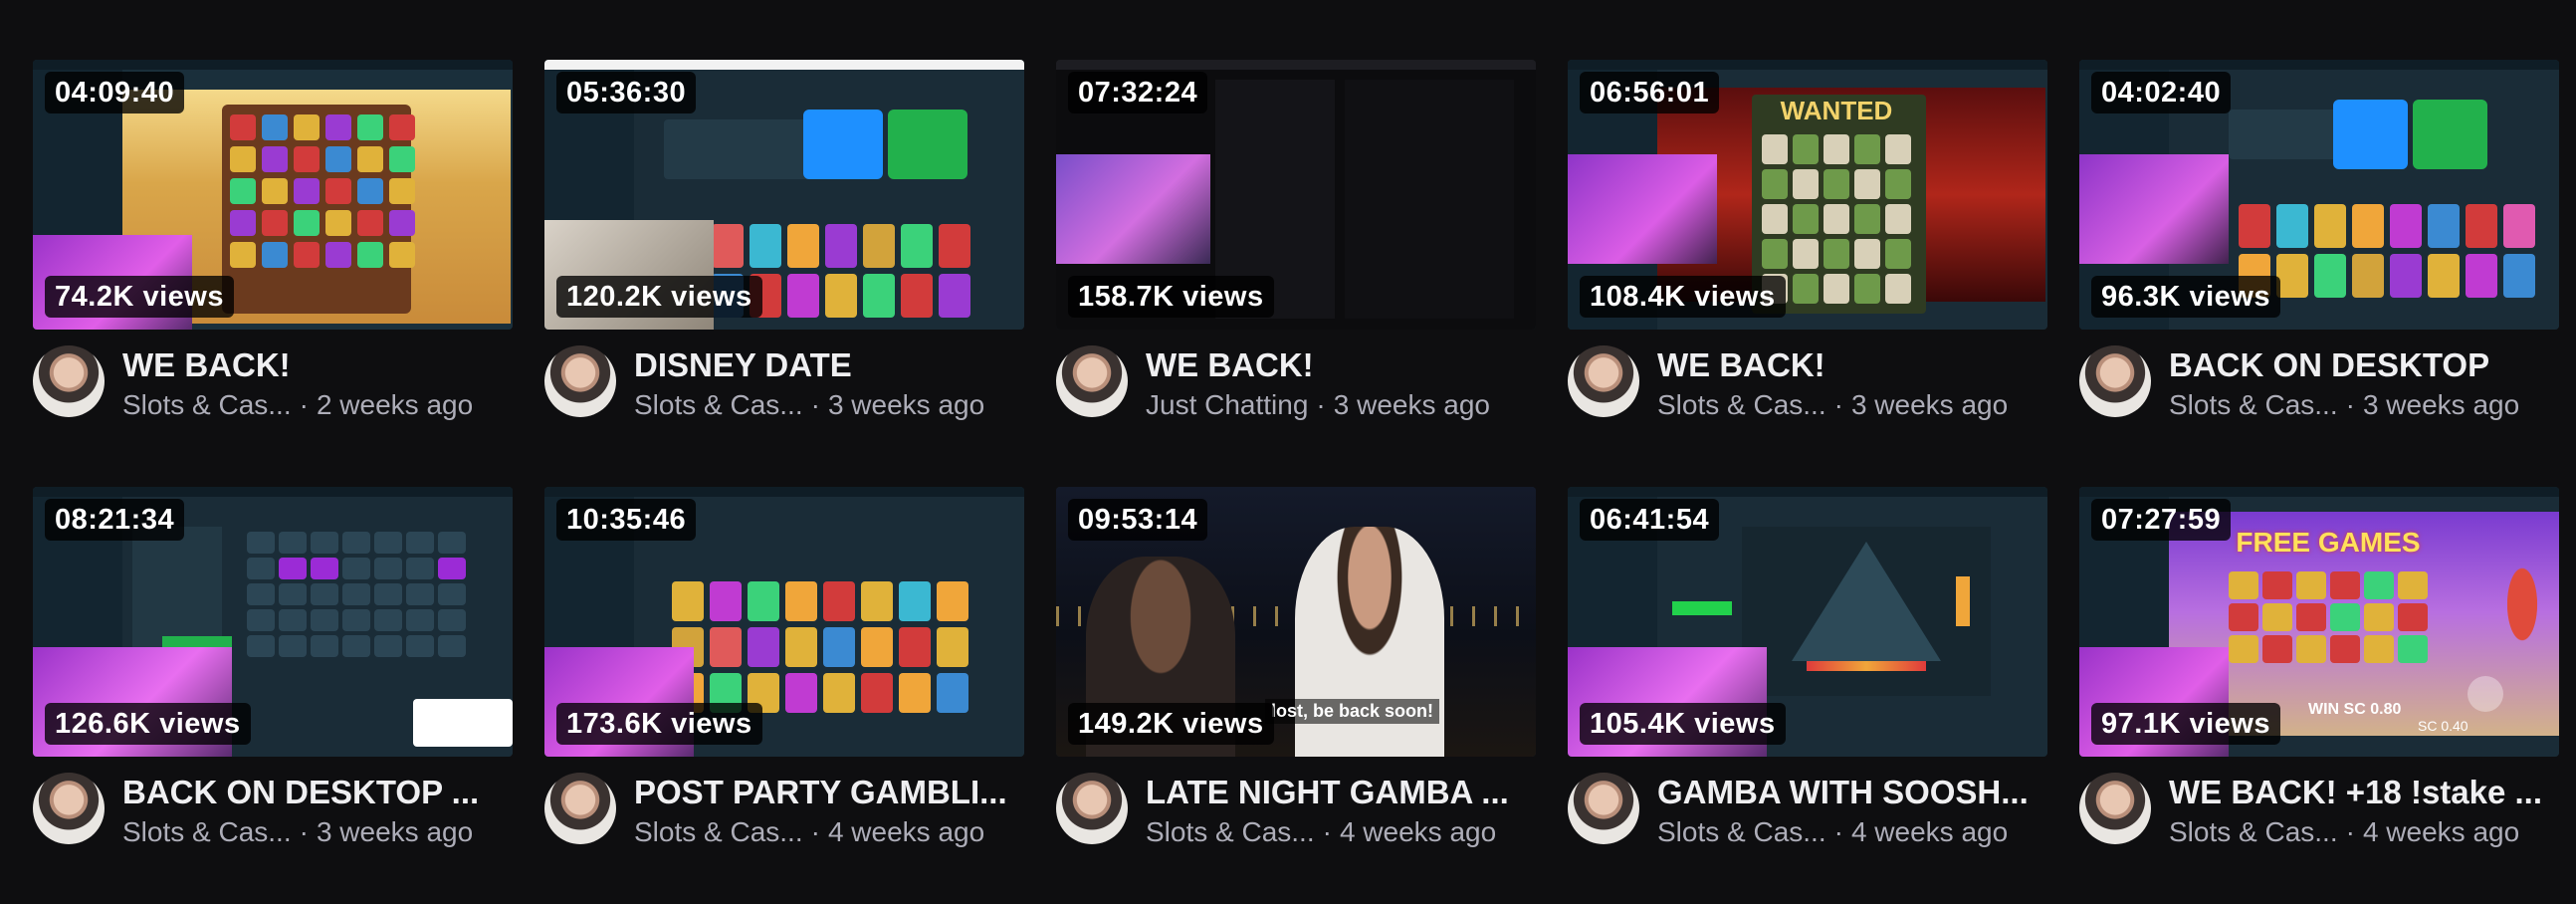  What do you see at coordinates (1836, 110) in the screenshot?
I see `game-logo: WANTED` at bounding box center [1836, 110].